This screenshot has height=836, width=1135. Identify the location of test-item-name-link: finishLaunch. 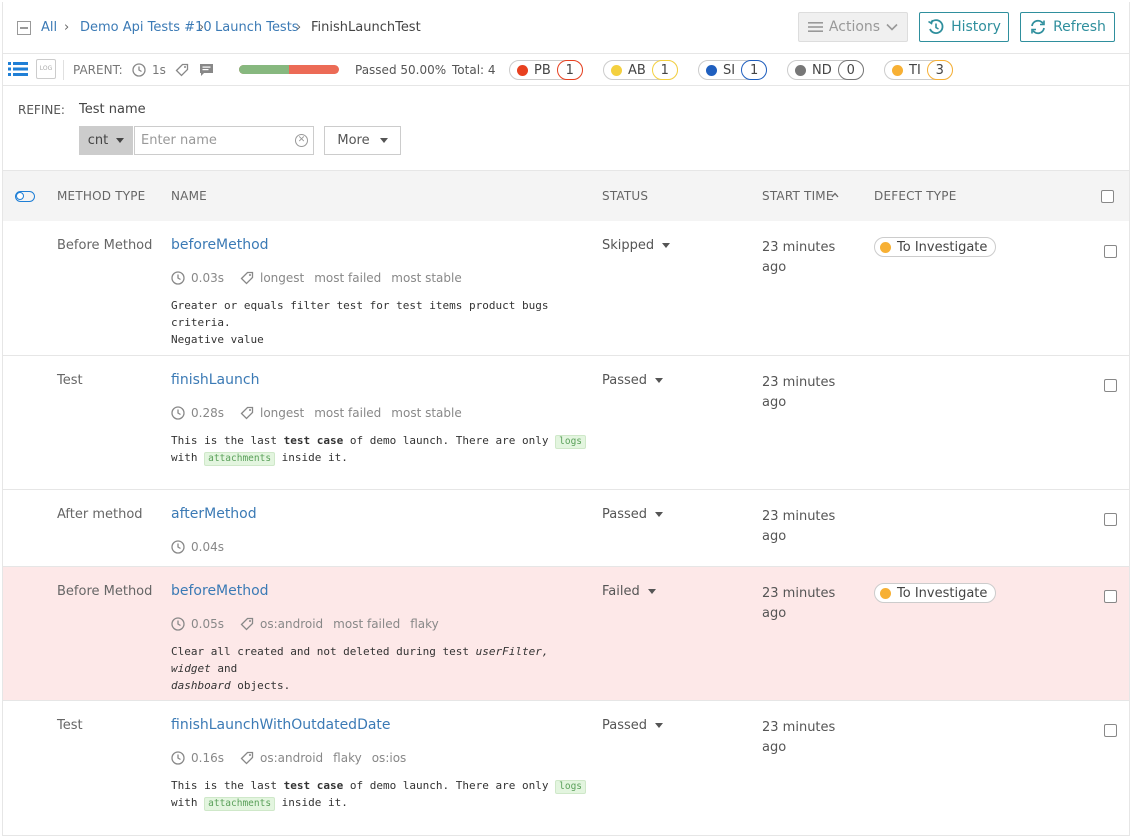
(215, 380).